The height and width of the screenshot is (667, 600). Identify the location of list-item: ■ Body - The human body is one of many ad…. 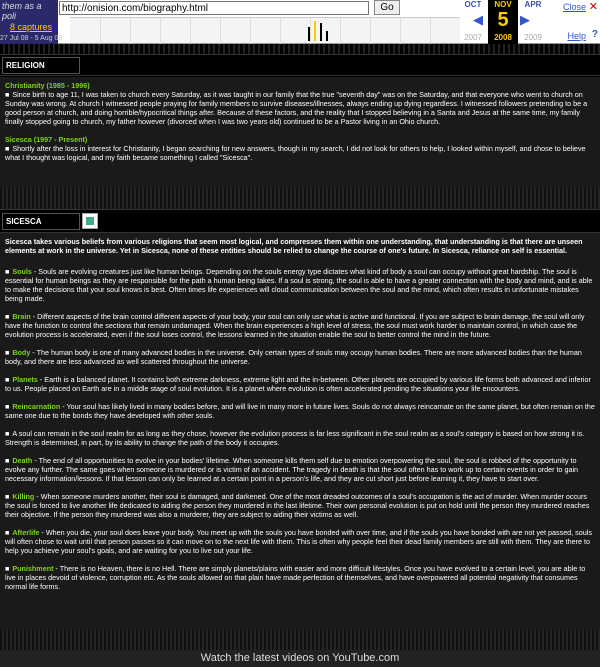
(300, 357).